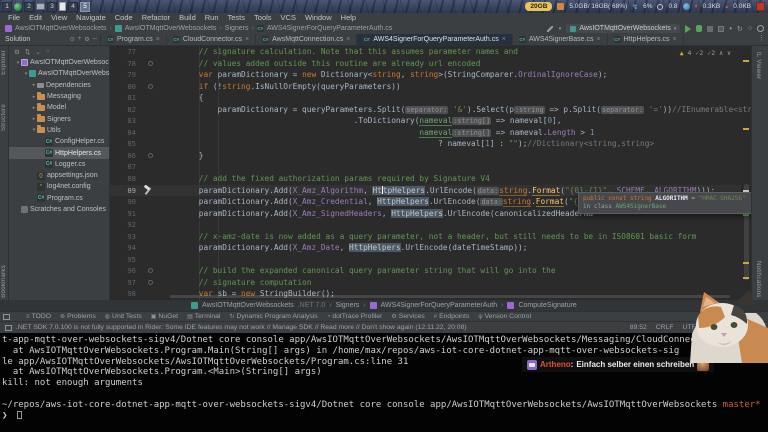  What do you see at coordinates (72, 39) in the screenshot?
I see `panel-header-icon: ⊙` at bounding box center [72, 39].